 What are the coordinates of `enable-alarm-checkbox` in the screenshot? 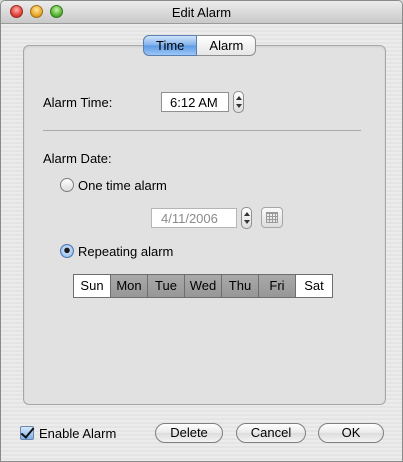 It's located at (27, 432).